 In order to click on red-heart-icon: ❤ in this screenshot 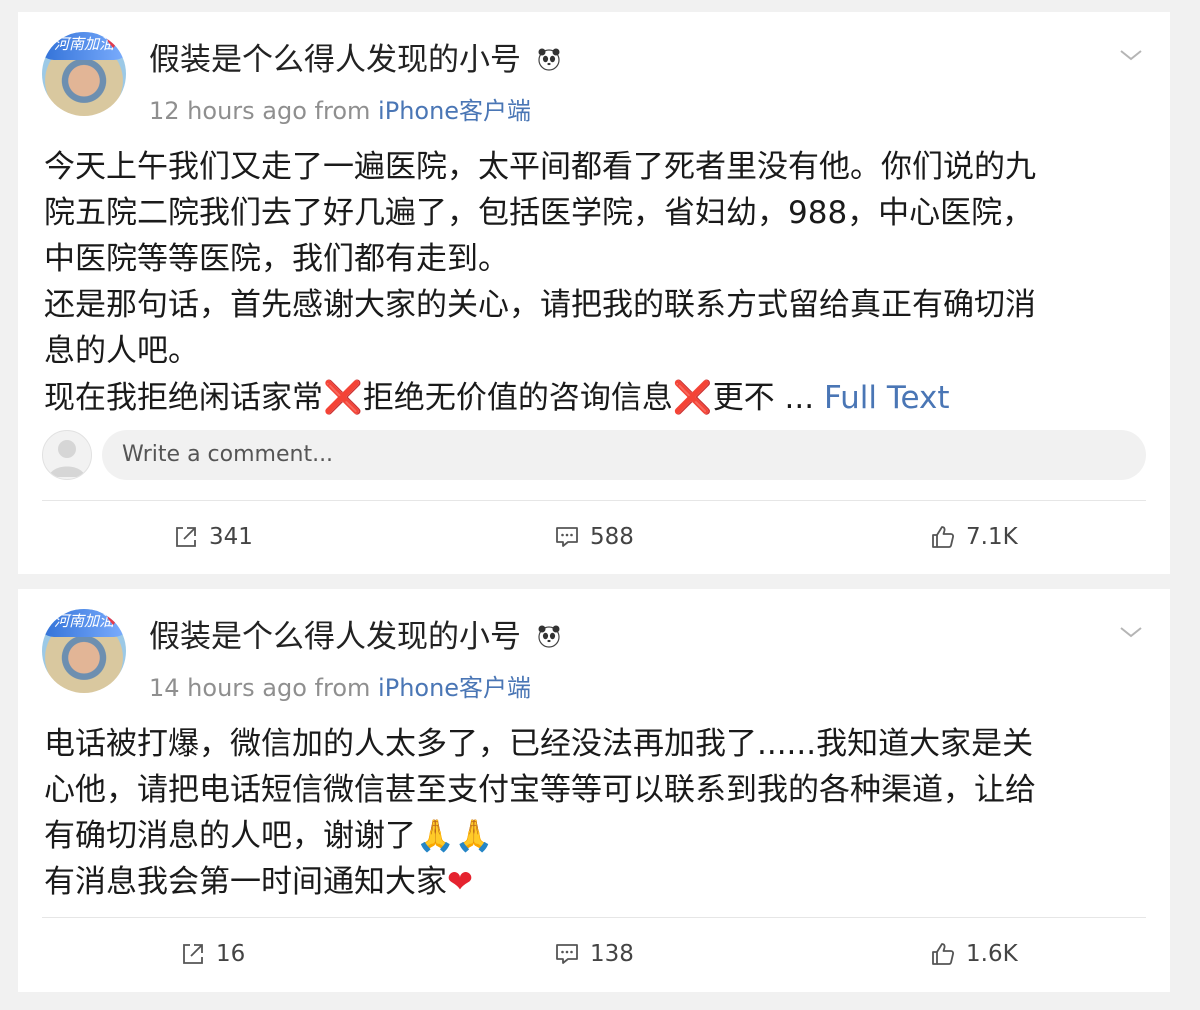, I will do `click(460, 882)`.